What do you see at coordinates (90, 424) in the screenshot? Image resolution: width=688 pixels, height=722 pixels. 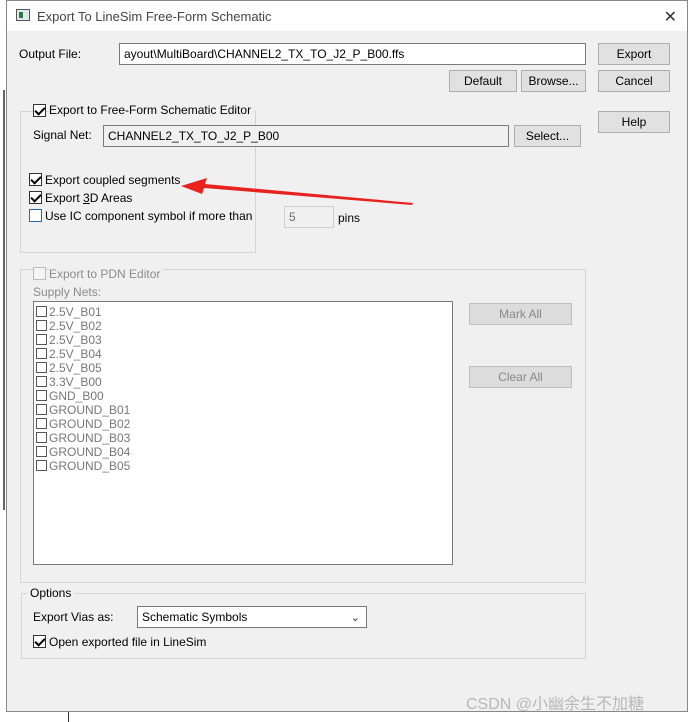 I see `net-name: GROUND_B02` at bounding box center [90, 424].